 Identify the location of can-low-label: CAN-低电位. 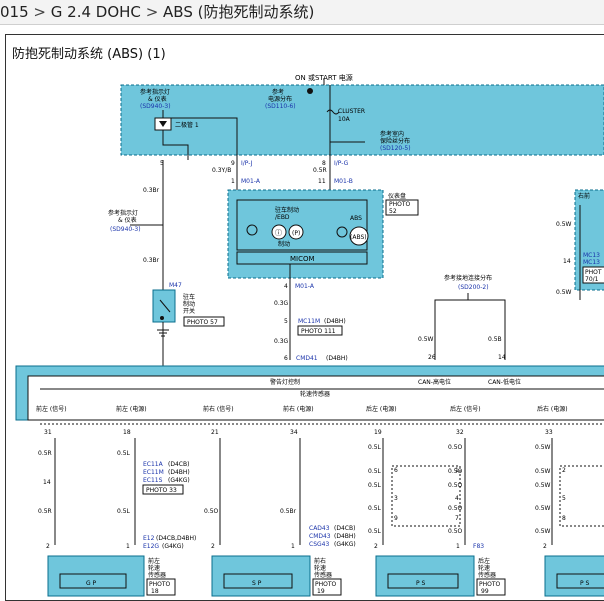
(504, 382).